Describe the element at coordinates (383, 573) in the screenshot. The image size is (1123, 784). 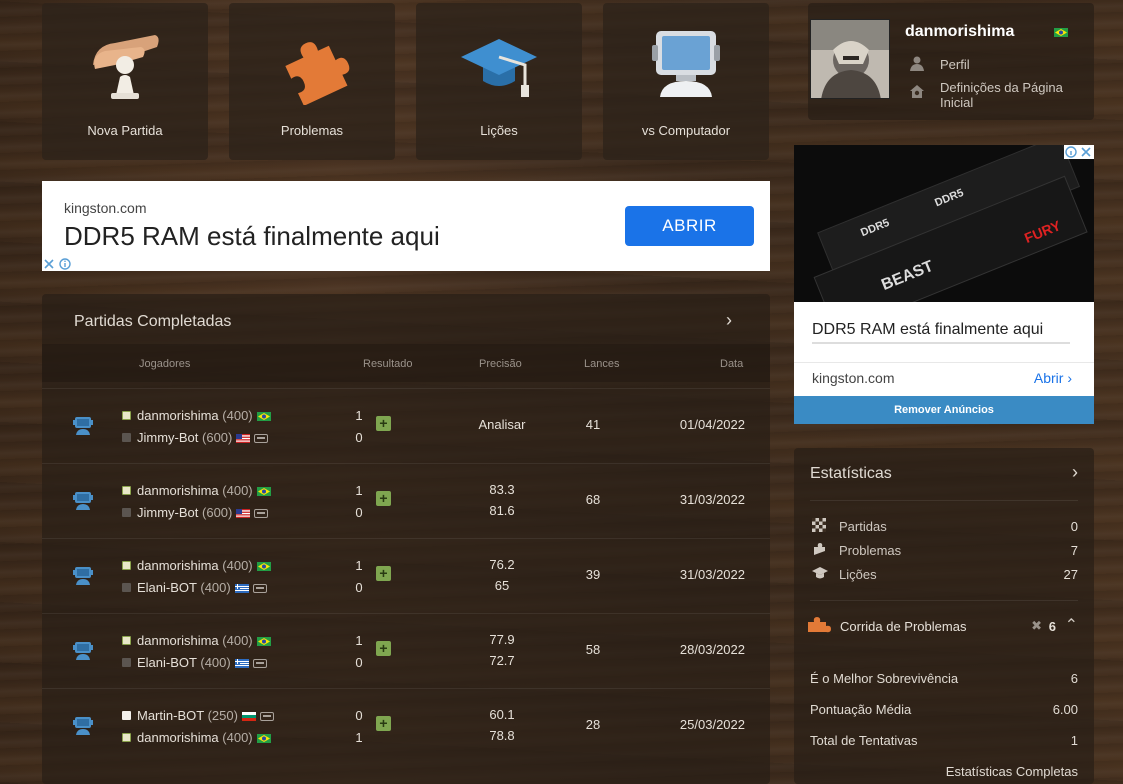
I see `win-icon: +` at that location.